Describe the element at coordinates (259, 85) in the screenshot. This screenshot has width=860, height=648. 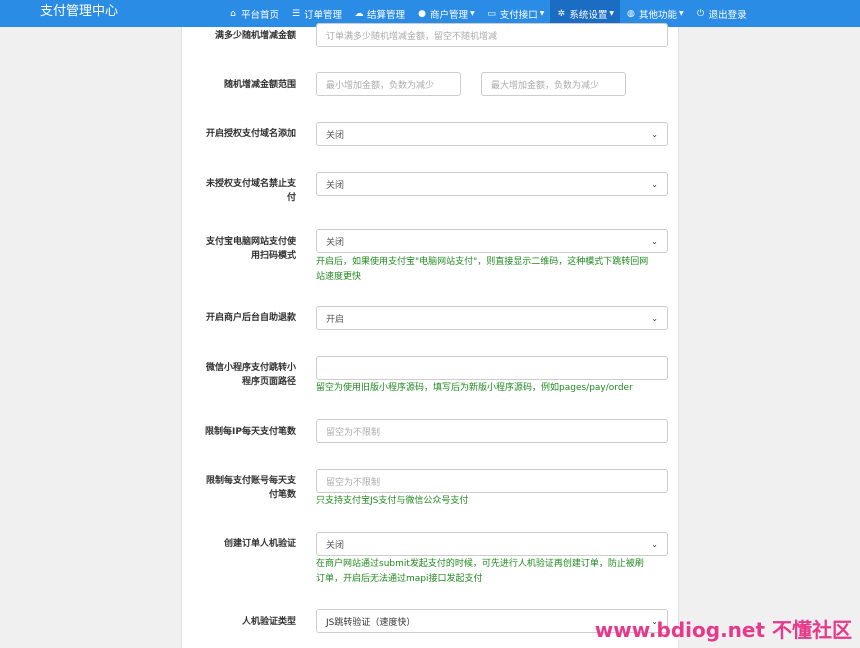
I see `random-range-label: 随机增减金额范围` at that location.